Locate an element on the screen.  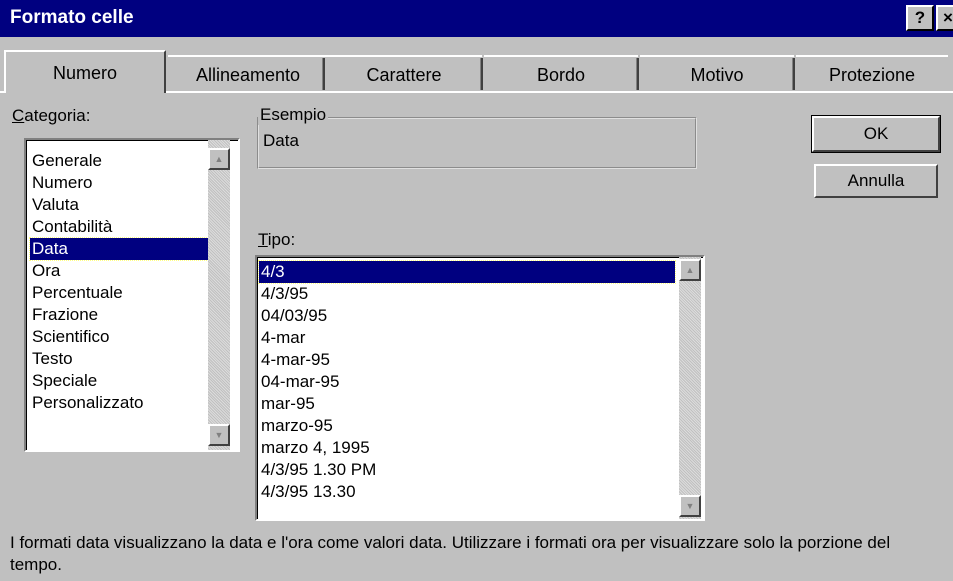
category-item-numero: Numero is located at coordinates (62, 183).